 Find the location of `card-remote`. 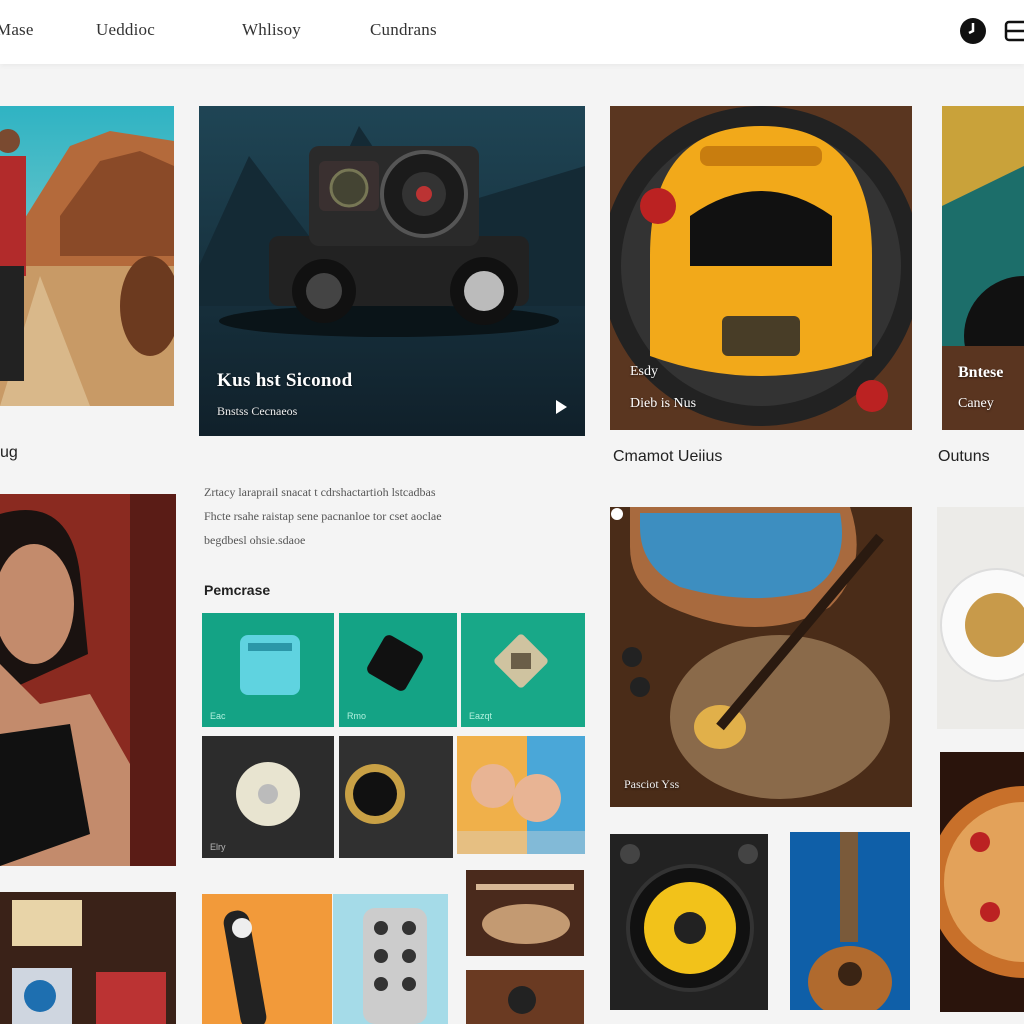

card-remote is located at coordinates (390, 959).